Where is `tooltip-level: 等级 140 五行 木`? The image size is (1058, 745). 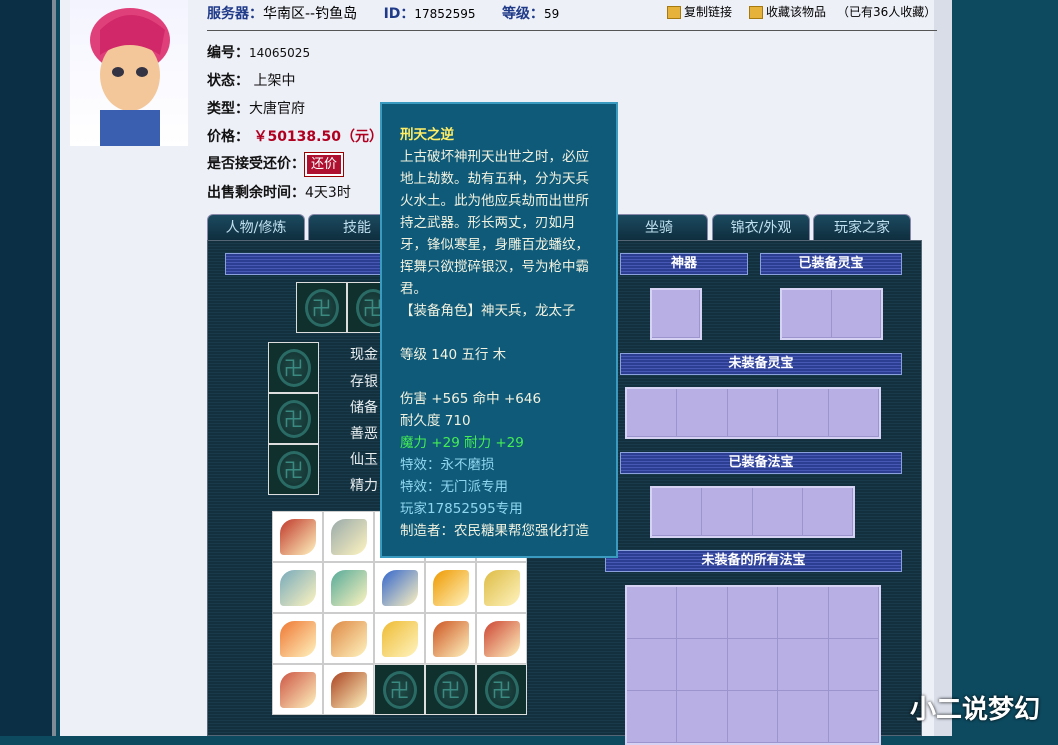 tooltip-level: 等级 140 五行 木 is located at coordinates (453, 355).